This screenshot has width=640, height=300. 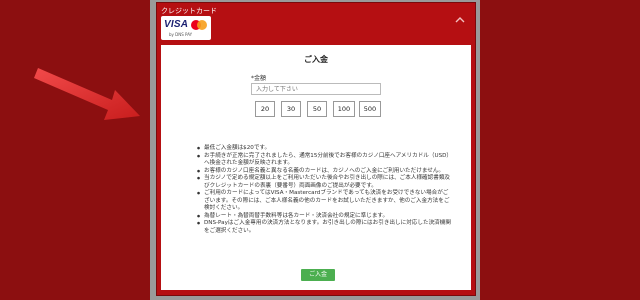 What do you see at coordinates (181, 34) in the screenshot?
I see `provider-label: by DNS PAY` at bounding box center [181, 34].